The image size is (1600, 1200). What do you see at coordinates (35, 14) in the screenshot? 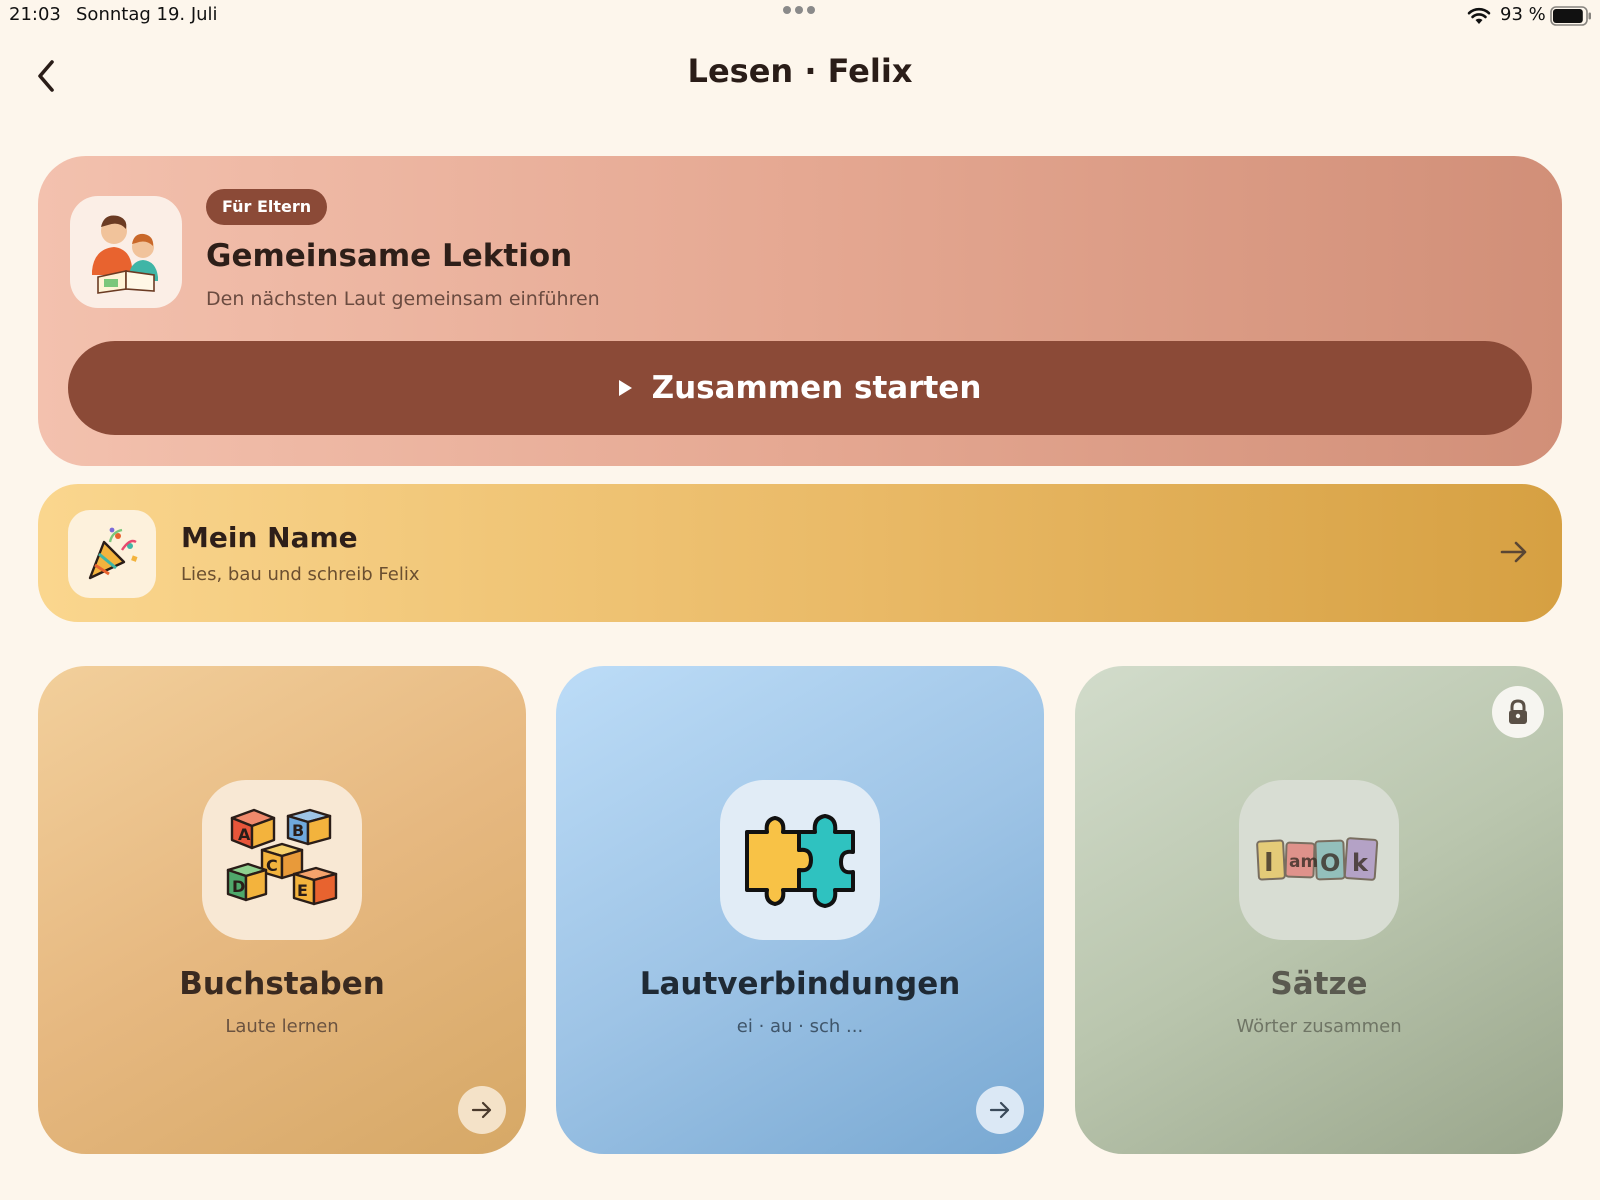
I see `status-time: 21:03` at bounding box center [35, 14].